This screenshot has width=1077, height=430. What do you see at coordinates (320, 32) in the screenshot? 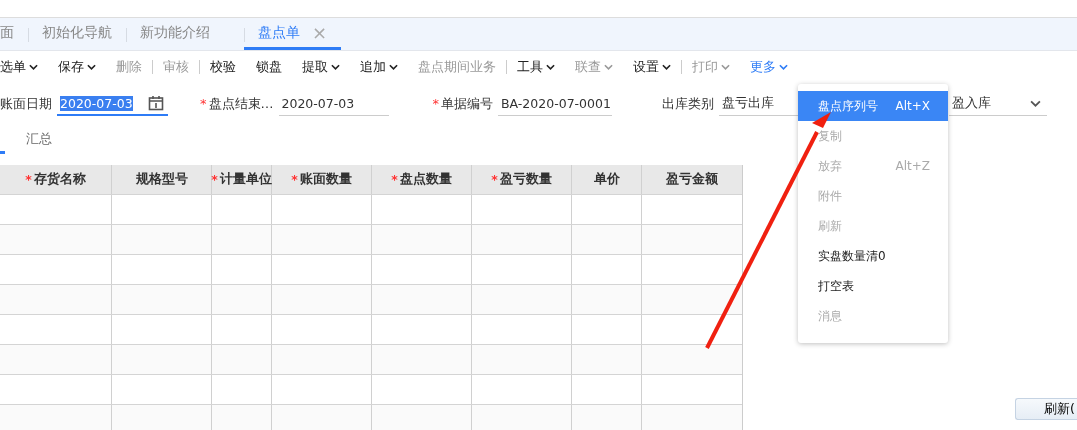
I see `close-icon: ×` at bounding box center [320, 32].